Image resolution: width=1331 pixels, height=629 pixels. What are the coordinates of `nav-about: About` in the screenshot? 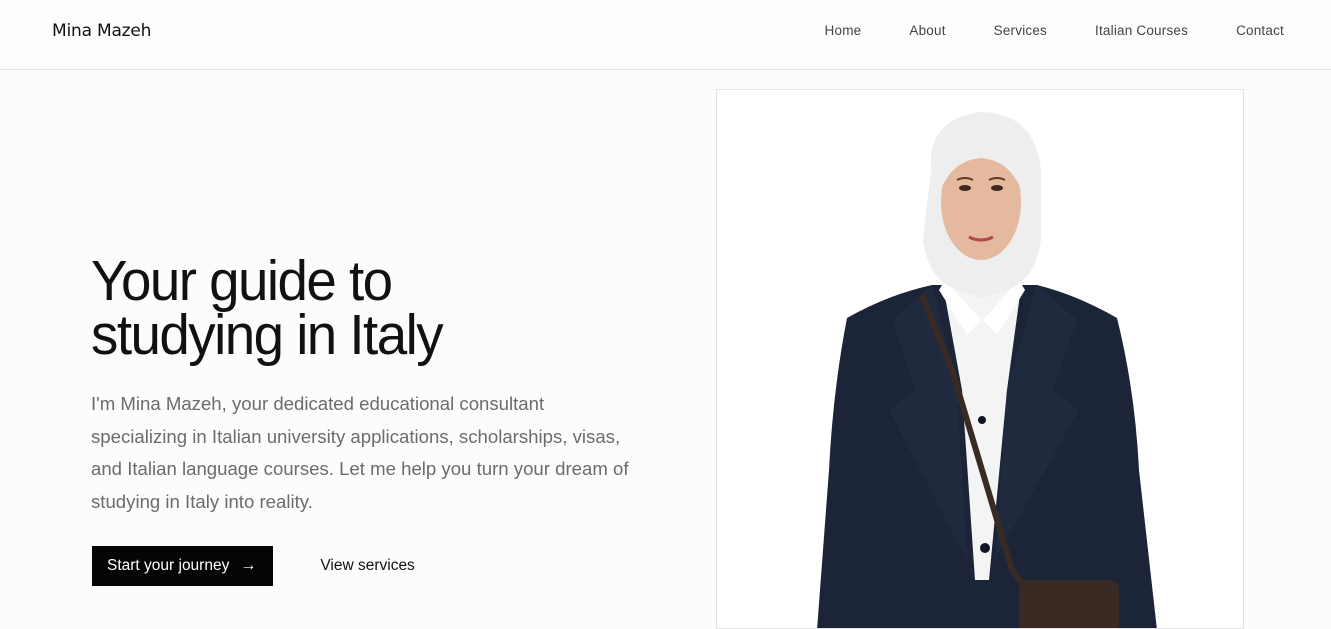 It's located at (927, 30).